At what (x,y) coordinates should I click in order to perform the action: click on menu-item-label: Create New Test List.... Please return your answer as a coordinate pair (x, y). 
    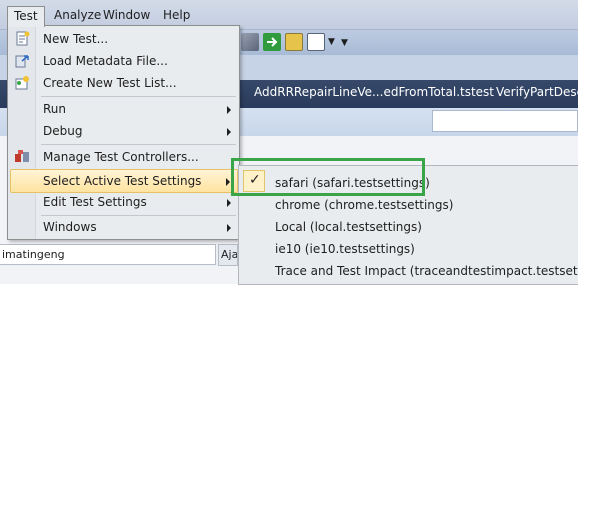
    Looking at the image, I should click on (110, 83).